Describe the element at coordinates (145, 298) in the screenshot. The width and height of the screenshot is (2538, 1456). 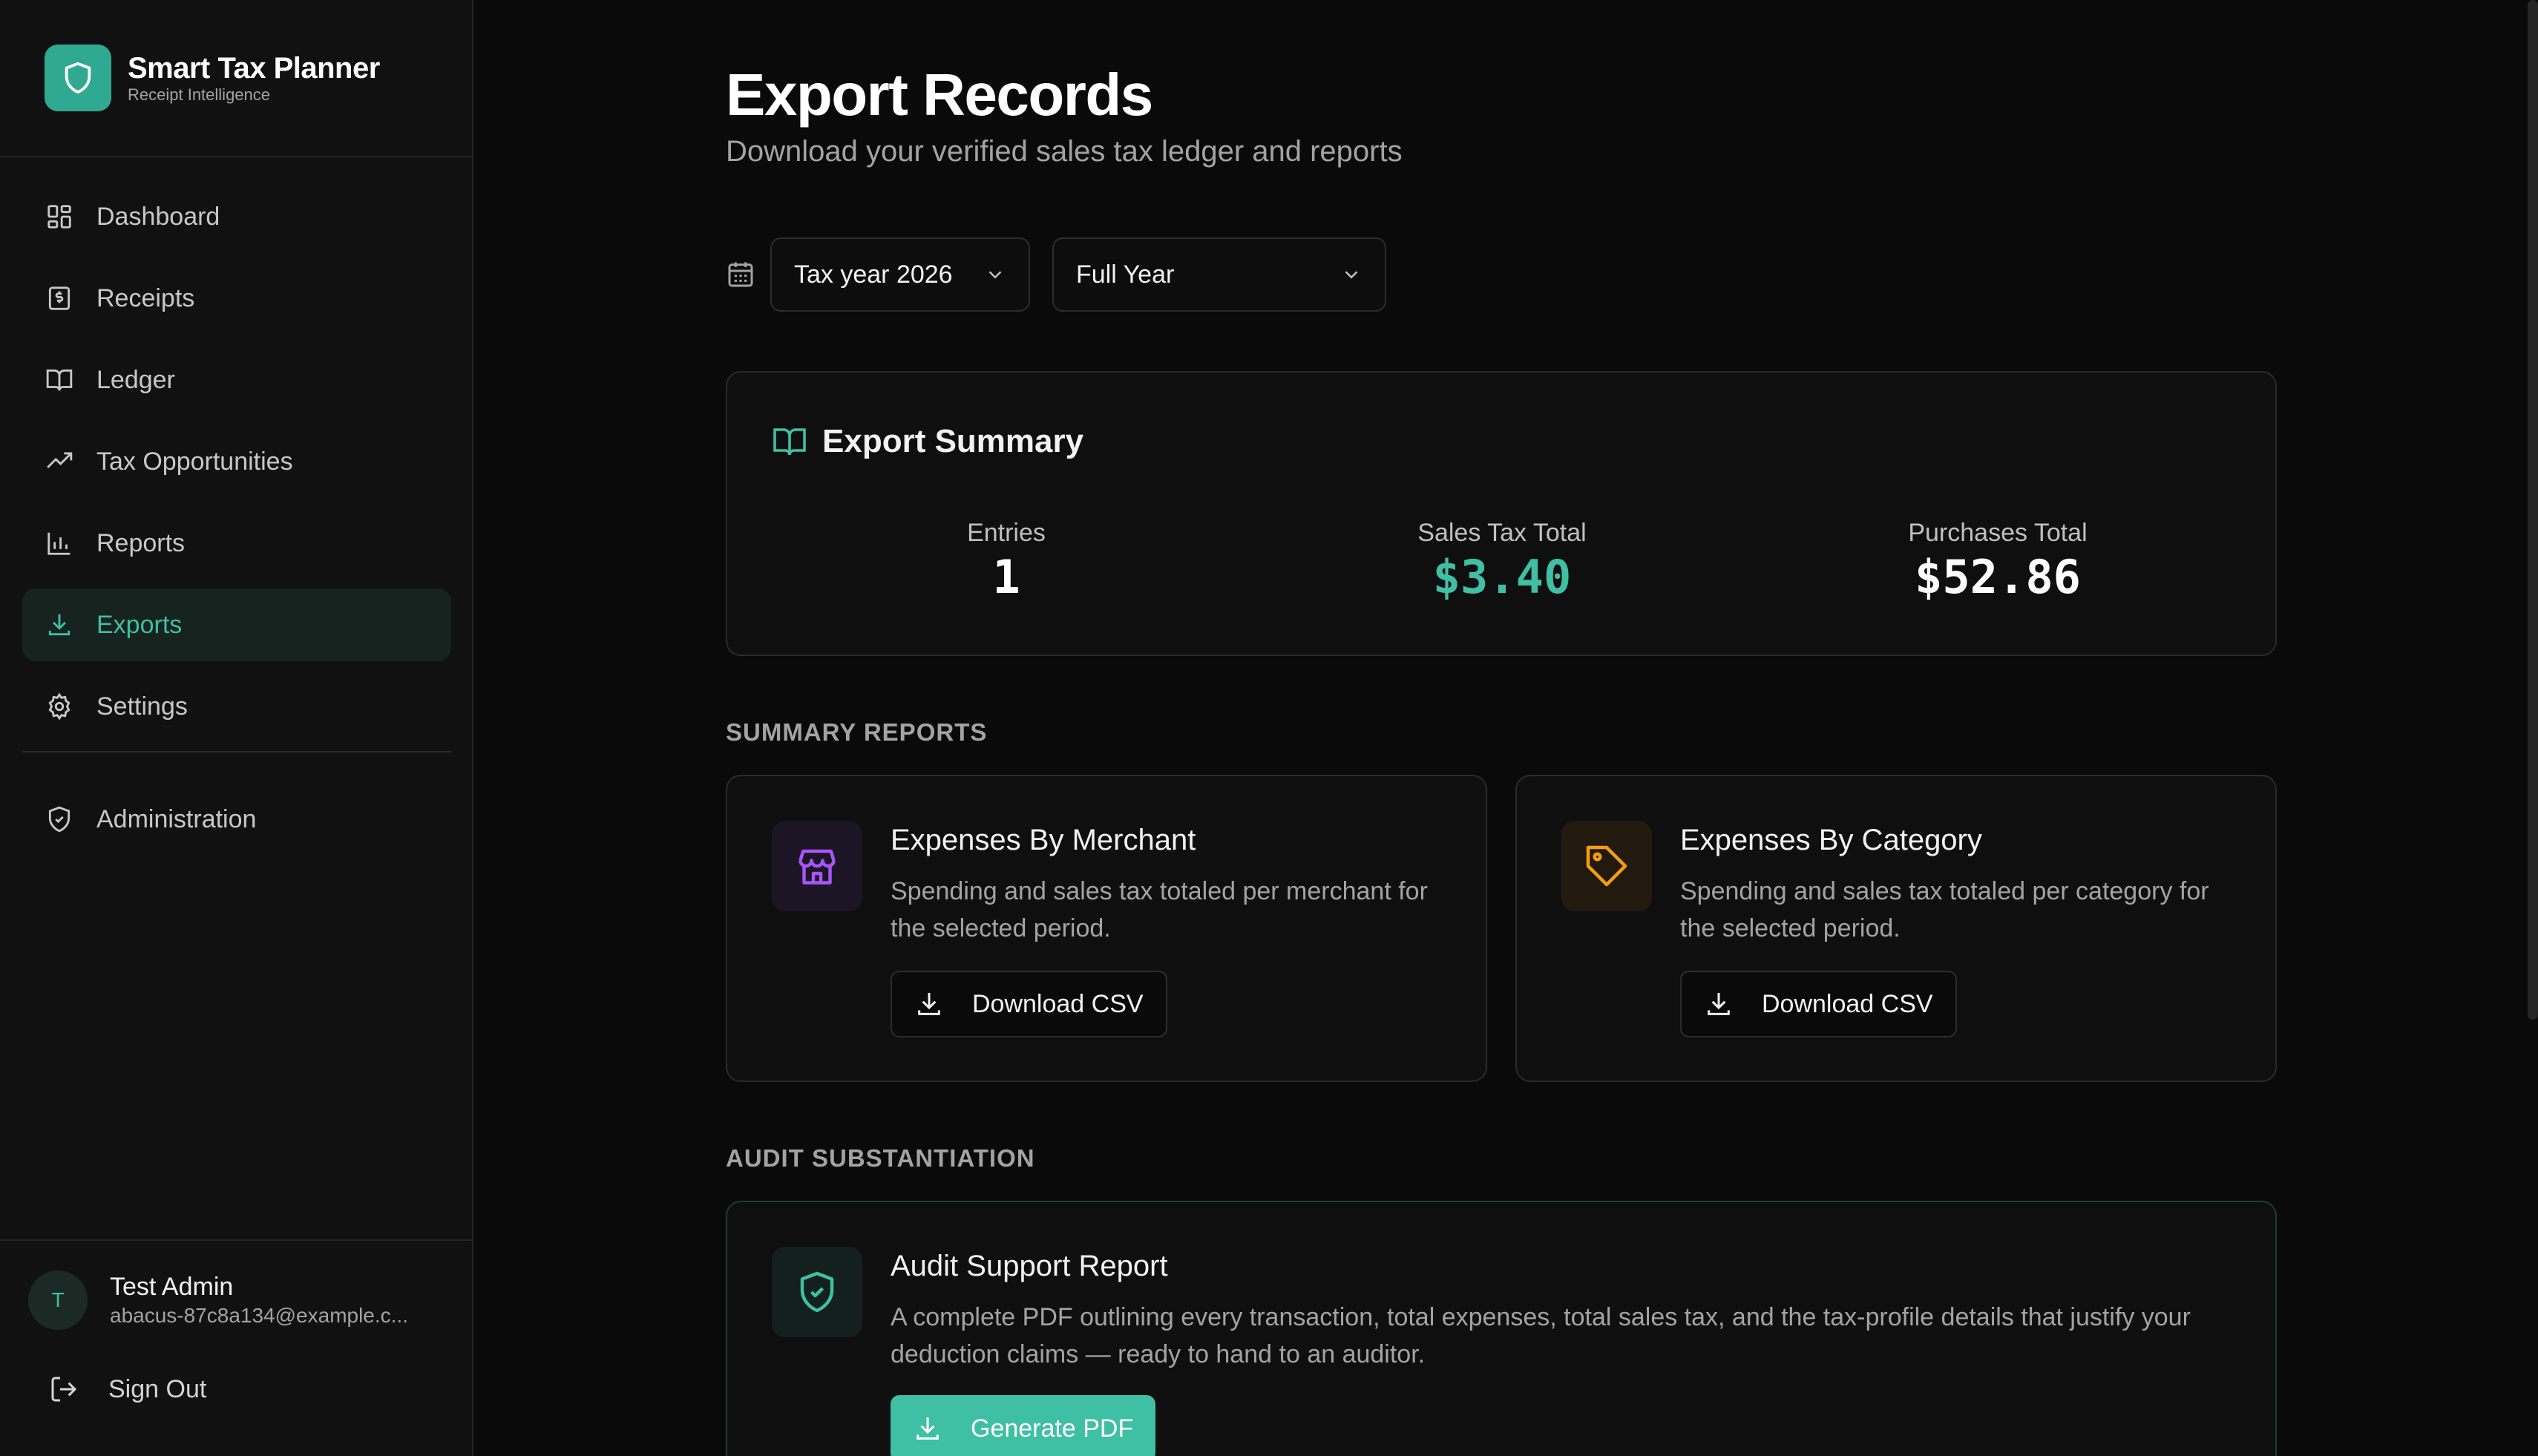
I see `sidebar-item-label: Receipts` at that location.